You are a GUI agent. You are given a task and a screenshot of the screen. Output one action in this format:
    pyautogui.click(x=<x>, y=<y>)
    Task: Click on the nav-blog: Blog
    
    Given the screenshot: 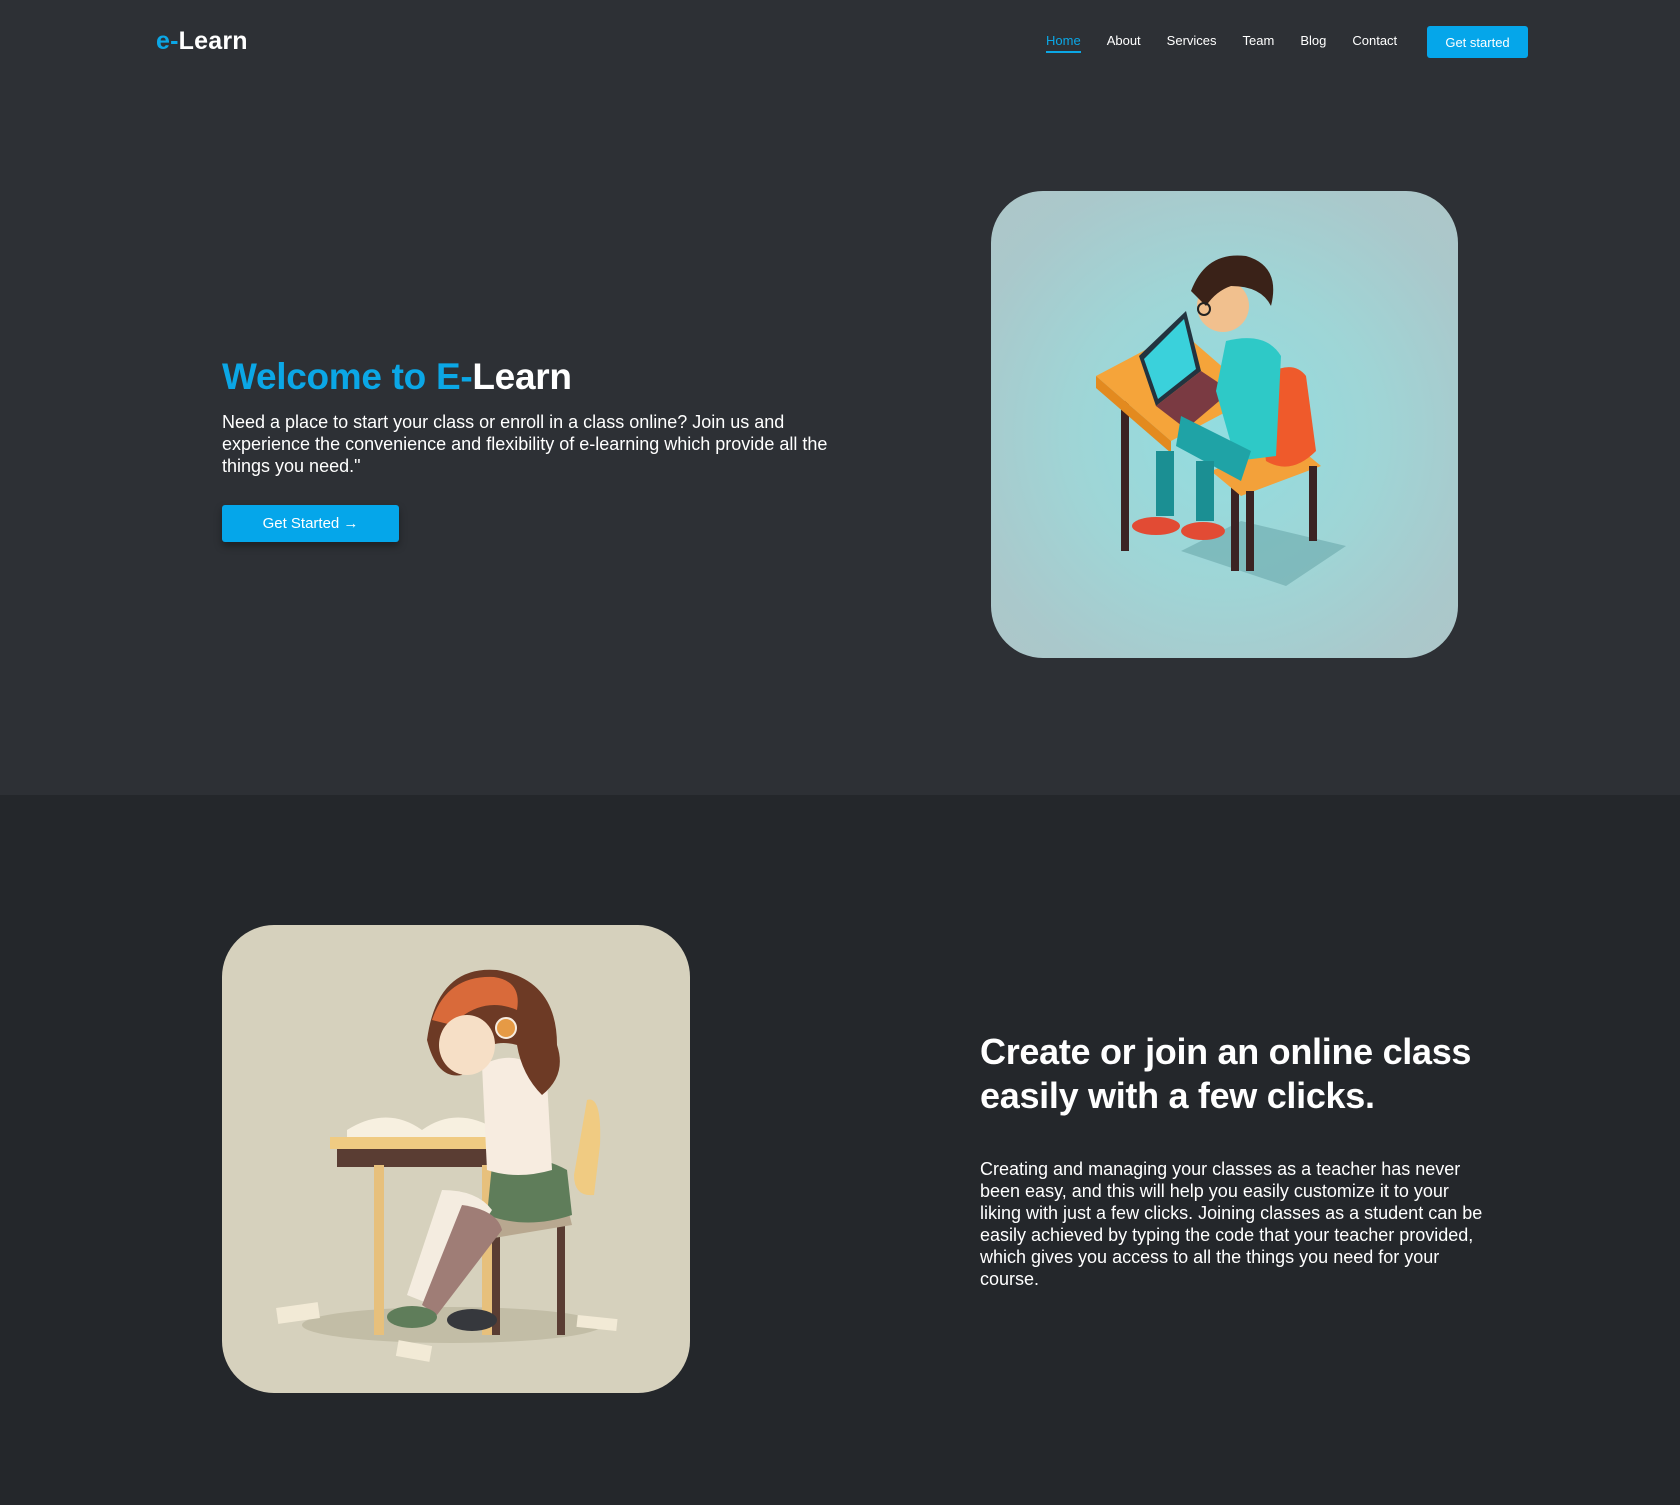 What is the action you would take?
    pyautogui.click(x=1313, y=43)
    